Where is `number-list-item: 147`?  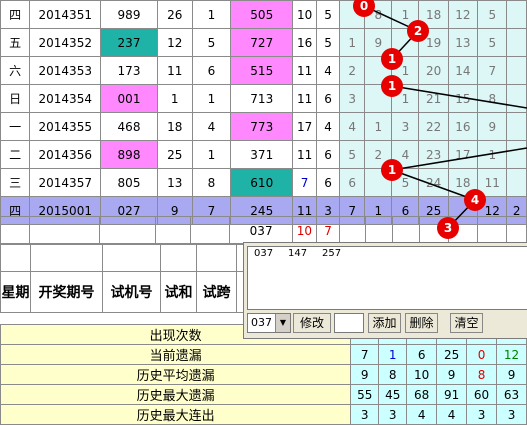
number-list-item: 147 is located at coordinates (297, 253).